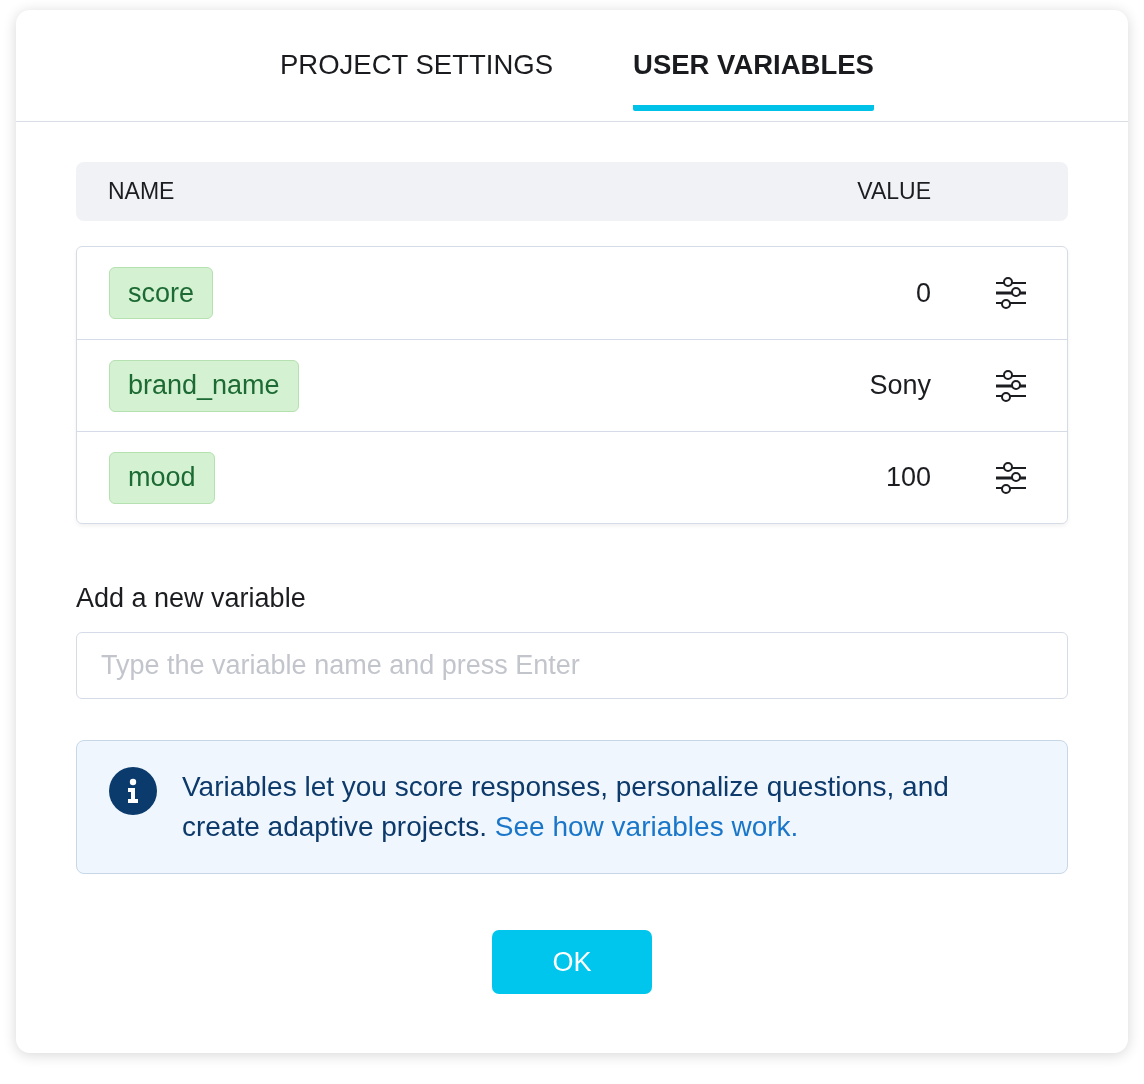 The width and height of the screenshot is (1144, 1084). Describe the element at coordinates (572, 665) in the screenshot. I see `variable-name-input: Type the variable name and press Enter` at that location.